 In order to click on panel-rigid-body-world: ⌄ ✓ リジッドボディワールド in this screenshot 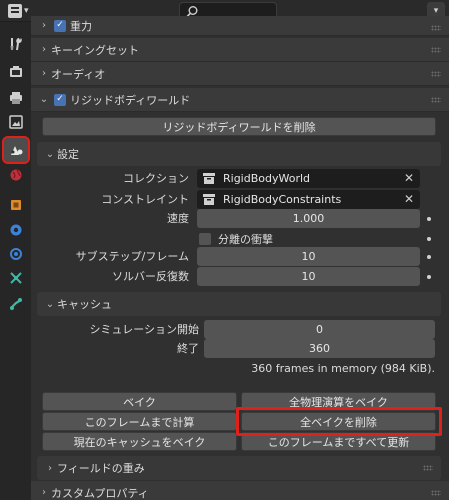, I will do `click(240, 100)`.